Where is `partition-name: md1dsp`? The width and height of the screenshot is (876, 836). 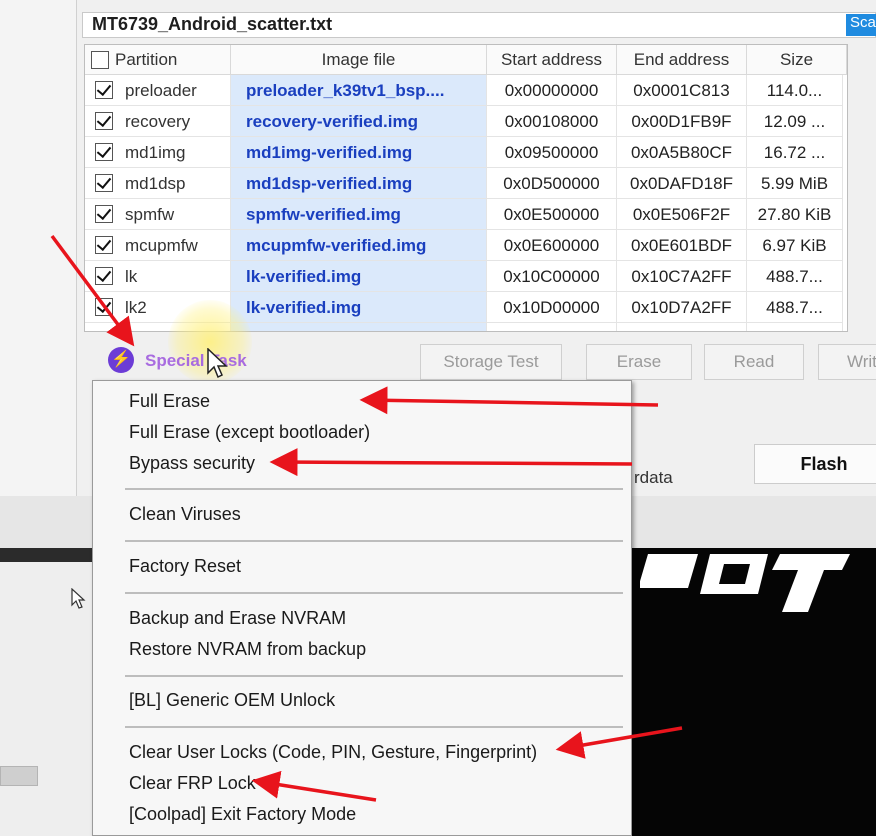 partition-name: md1dsp is located at coordinates (155, 183).